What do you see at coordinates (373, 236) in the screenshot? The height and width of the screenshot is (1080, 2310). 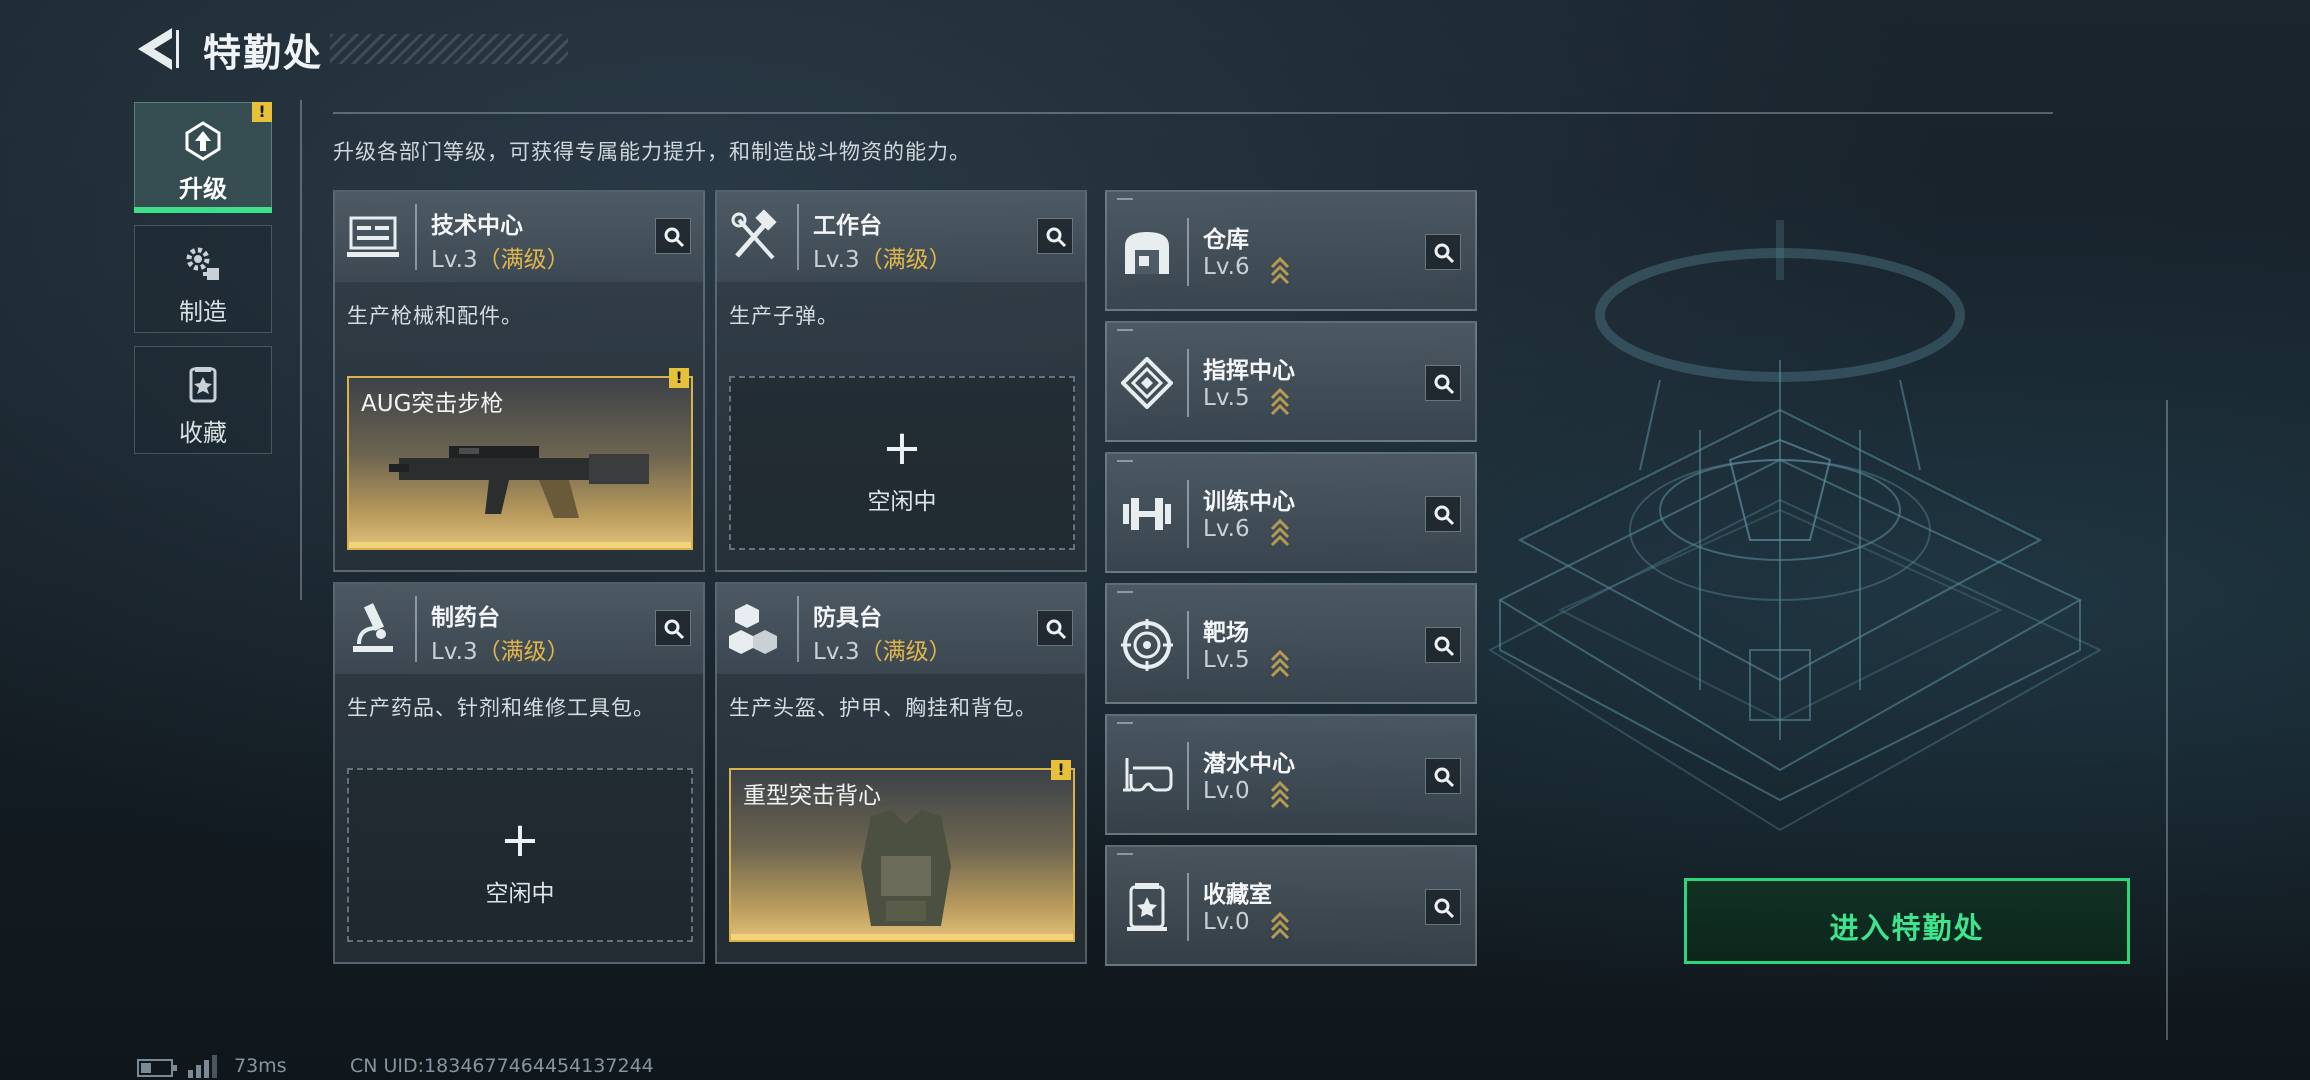 I see `tech-center-icon` at bounding box center [373, 236].